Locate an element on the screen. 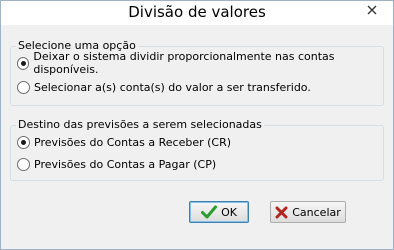 The image size is (394, 250). window-title: Divisão de valores is located at coordinates (197, 12).